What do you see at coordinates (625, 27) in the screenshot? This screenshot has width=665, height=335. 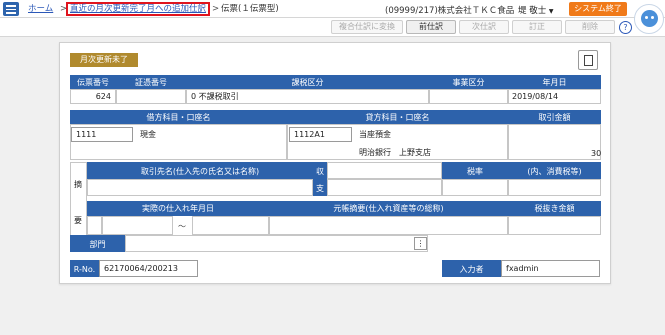 I see `help-icon: ?` at bounding box center [625, 27].